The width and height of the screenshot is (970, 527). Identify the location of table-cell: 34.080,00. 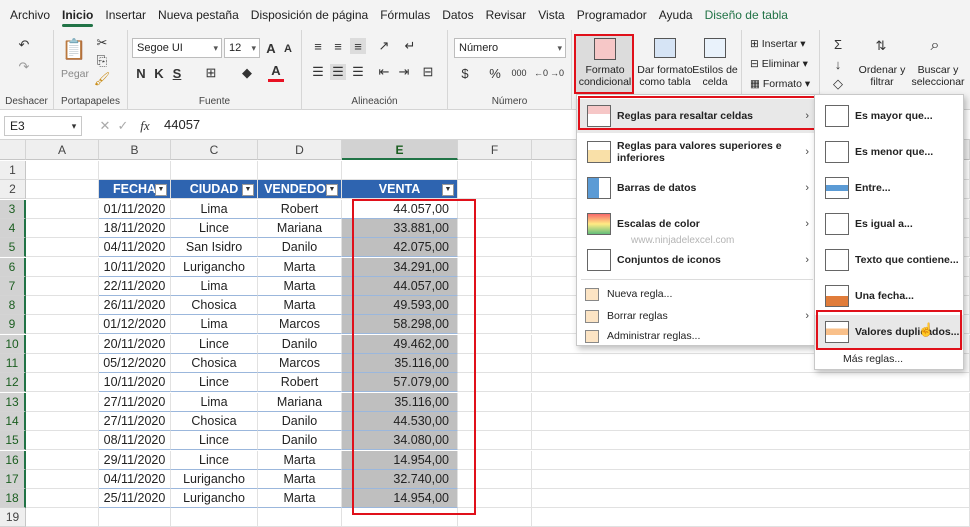
(400, 441).